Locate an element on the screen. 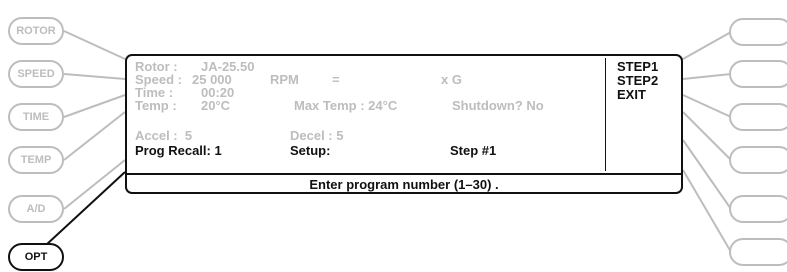 The image size is (787, 272). prompt-text: Enter program number (1–30) . is located at coordinates (404, 184).